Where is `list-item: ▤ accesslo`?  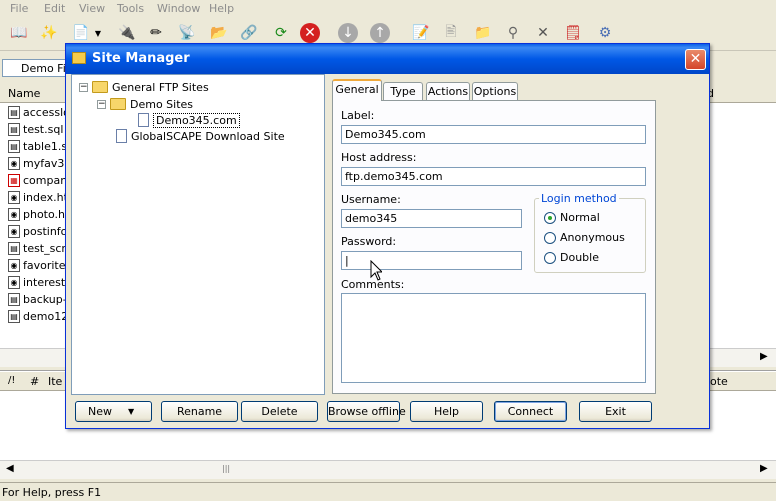
list-item: ▤ accesslo is located at coordinates (39, 112).